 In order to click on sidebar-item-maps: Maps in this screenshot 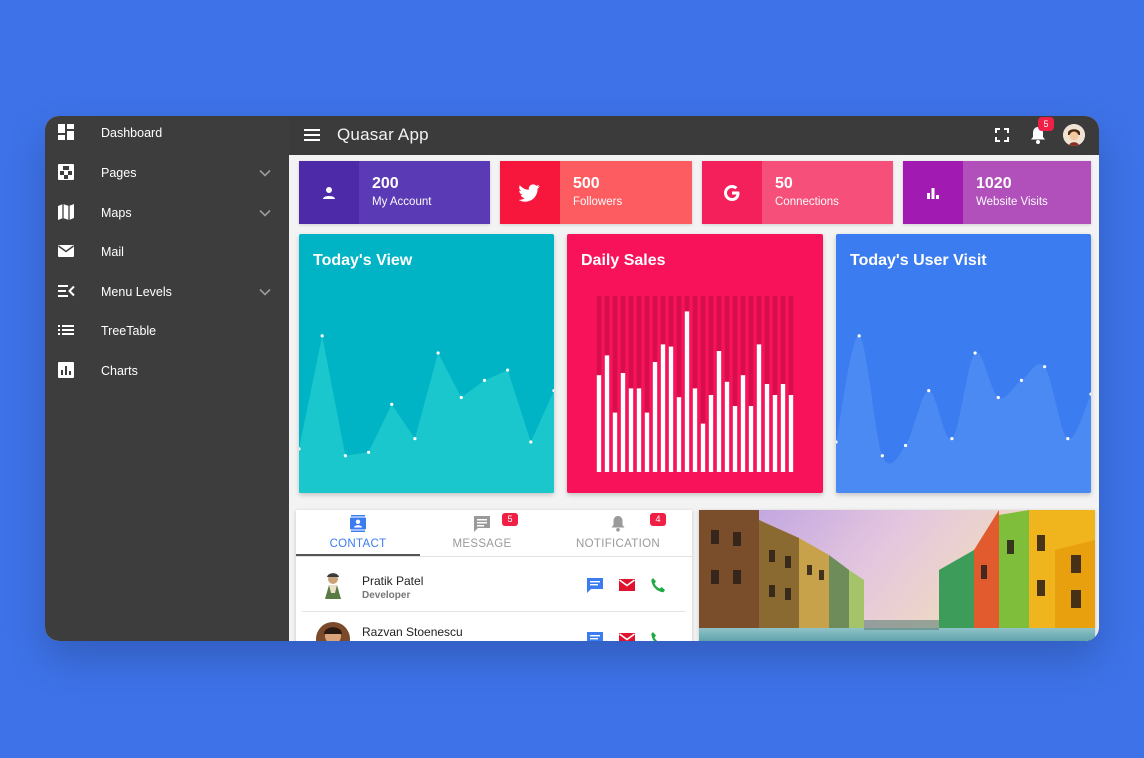, I will do `click(167, 213)`.